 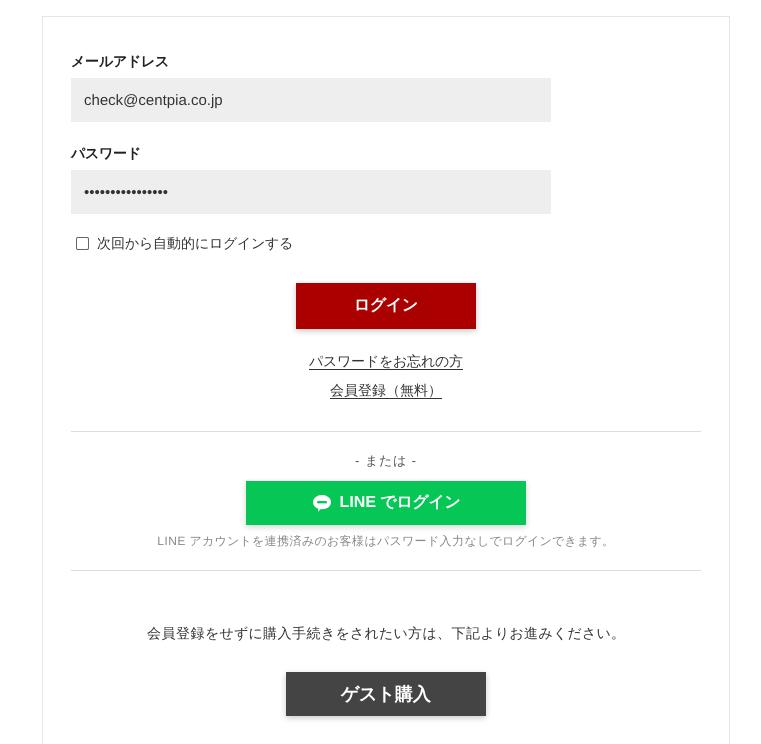 What do you see at coordinates (386, 694) in the screenshot?
I see `guest-purchase-button: ゲスト購入` at bounding box center [386, 694].